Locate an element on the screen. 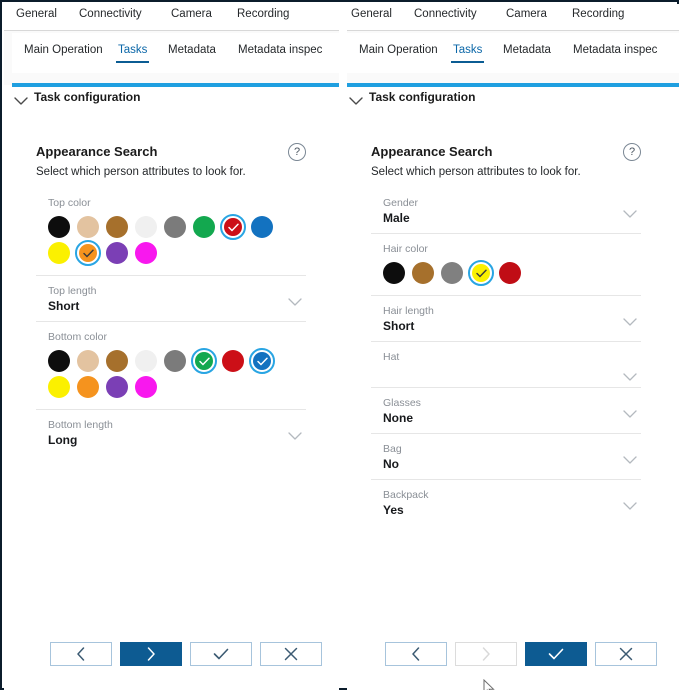 This screenshot has height=690, width=679. swatch-bottom-color-black is located at coordinates (59, 361).